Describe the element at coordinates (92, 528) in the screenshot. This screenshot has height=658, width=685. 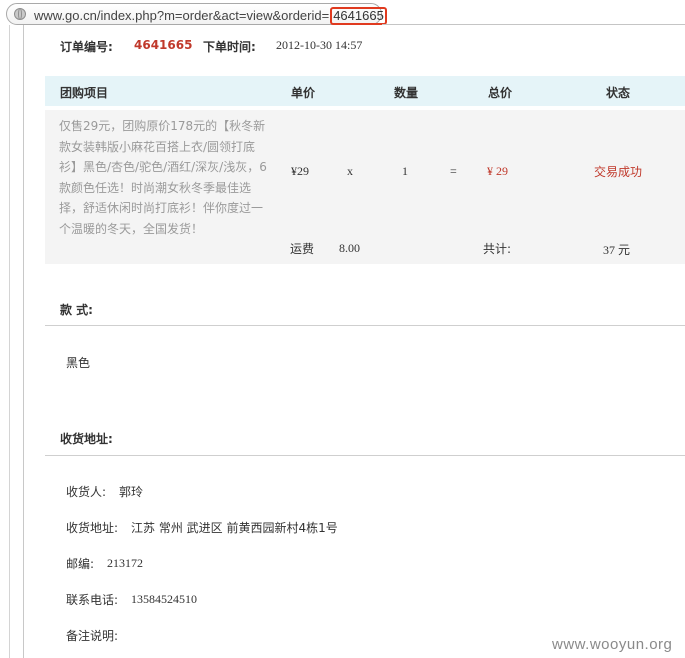
I see `address-label: 收货地址:` at that location.